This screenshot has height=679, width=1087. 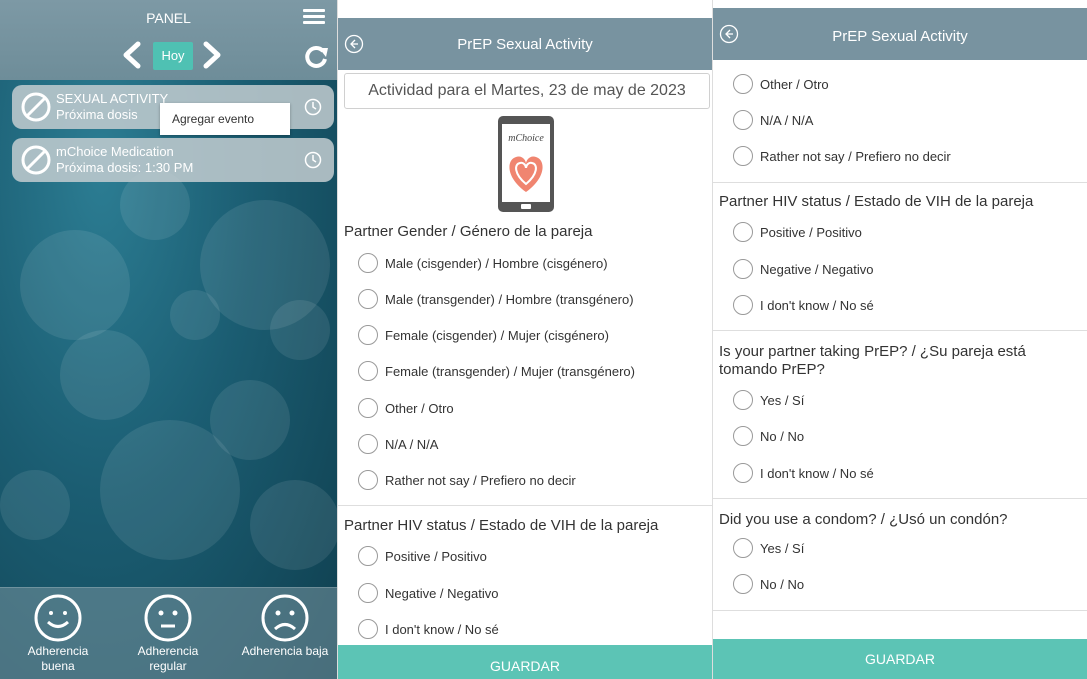 What do you see at coordinates (58, 658) in the screenshot?
I see `adherence-label: Adherencia buena` at bounding box center [58, 658].